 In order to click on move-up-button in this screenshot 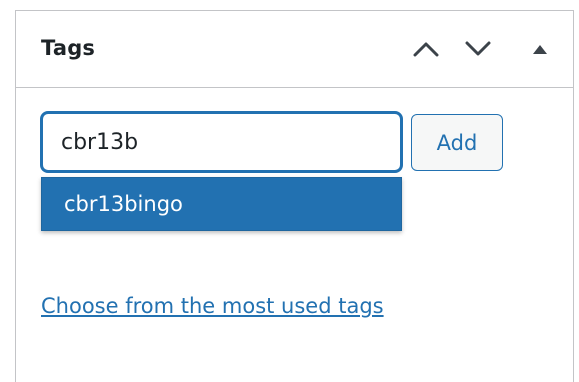, I will do `click(426, 49)`.